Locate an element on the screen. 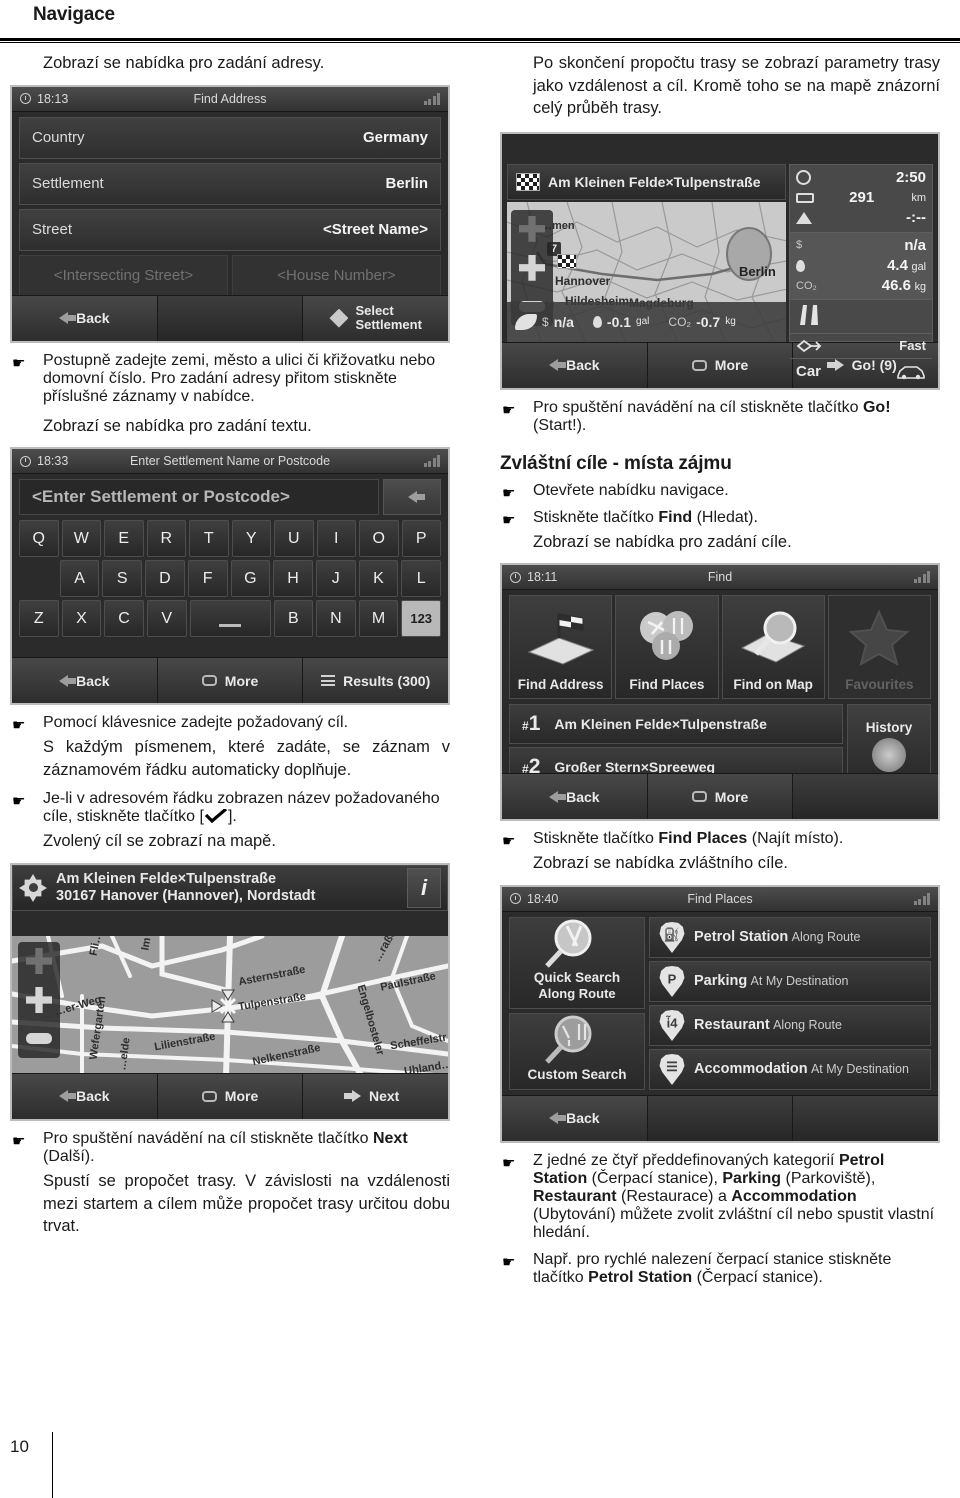 The height and width of the screenshot is (1498, 960). tile-find-on-map: Find on Map is located at coordinates (773, 647).